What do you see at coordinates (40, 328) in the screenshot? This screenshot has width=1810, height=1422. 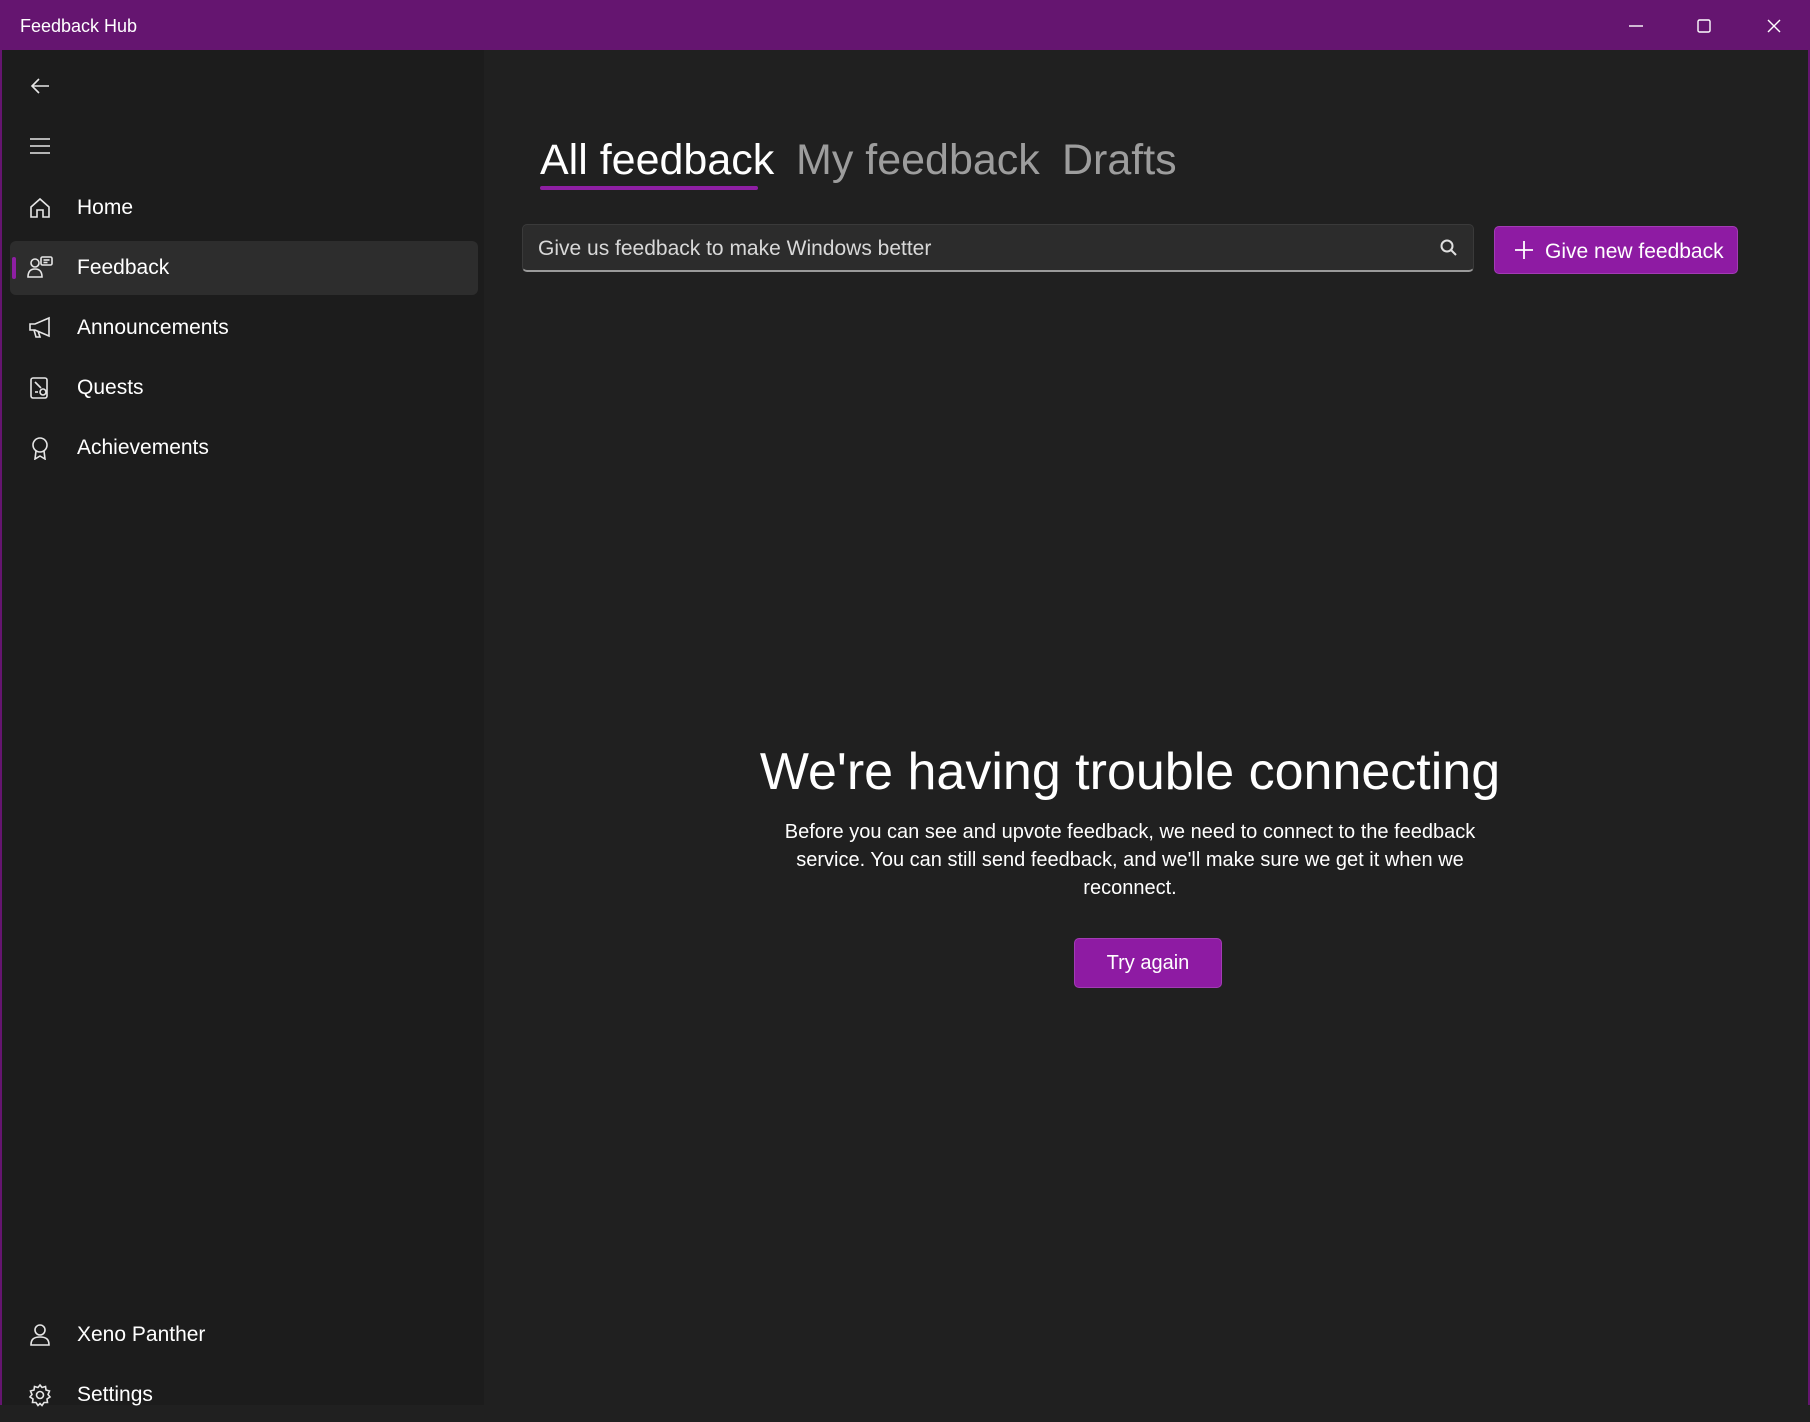 I see `megaphone-icon` at bounding box center [40, 328].